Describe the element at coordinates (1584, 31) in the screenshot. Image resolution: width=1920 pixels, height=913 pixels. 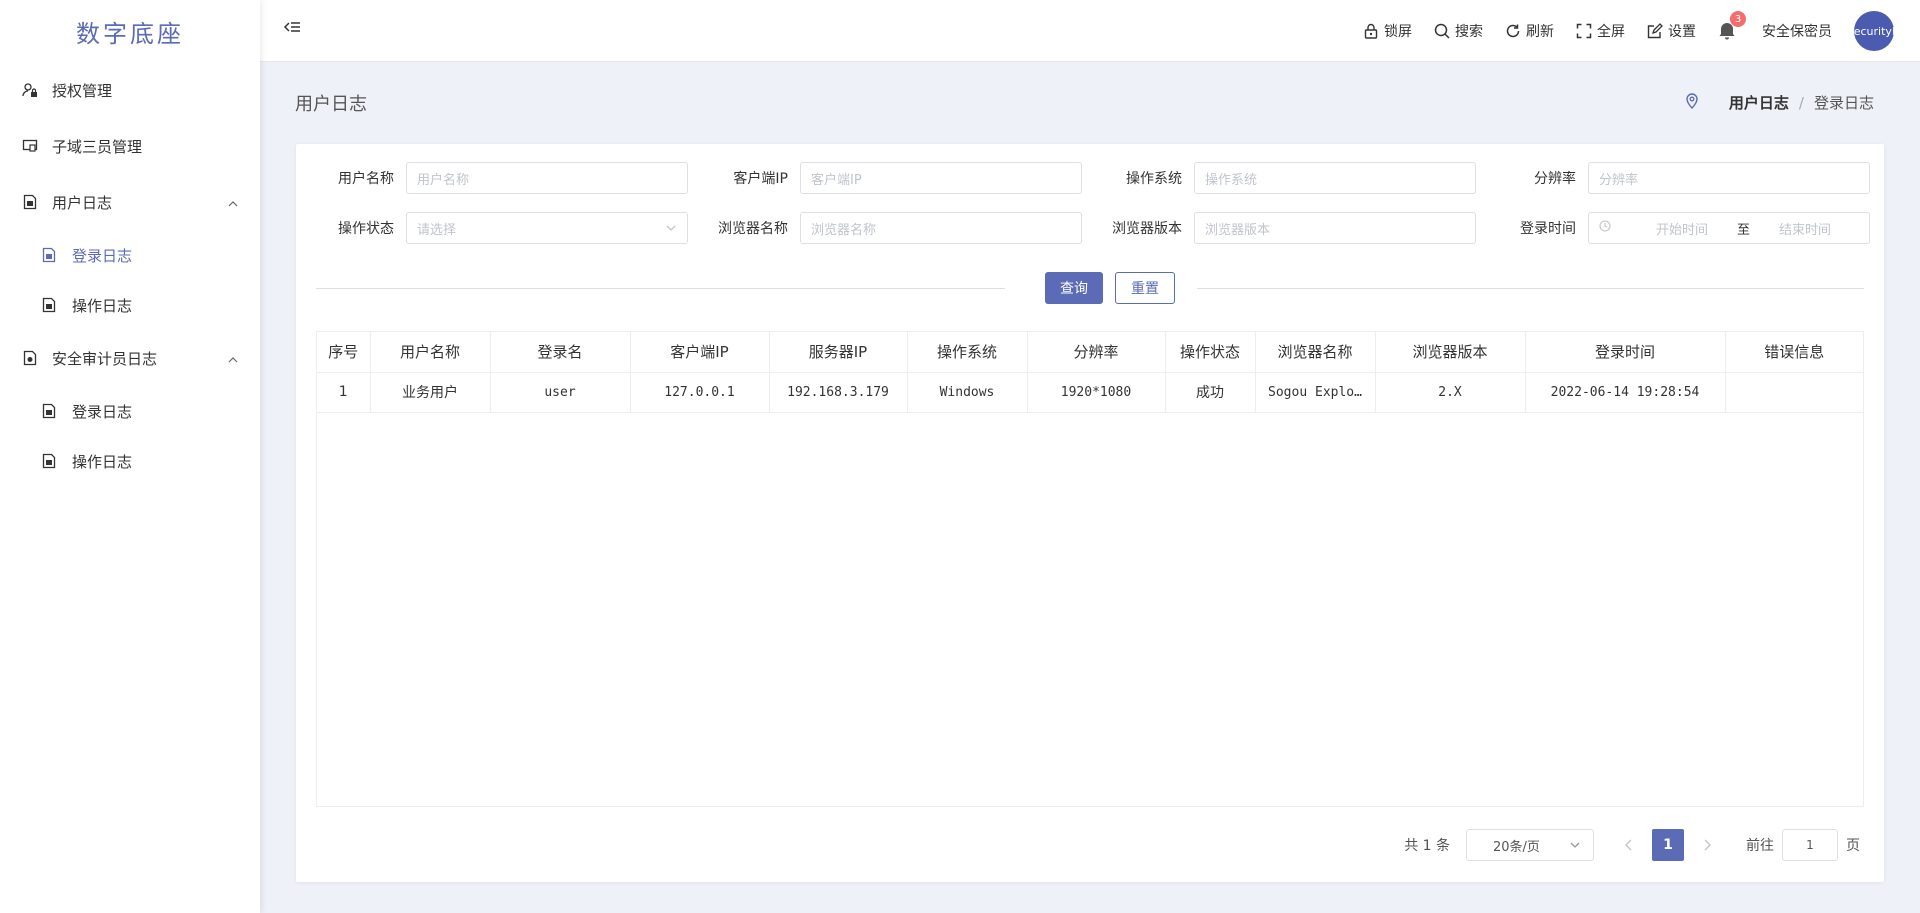
I see `fullscreen-icon` at that location.